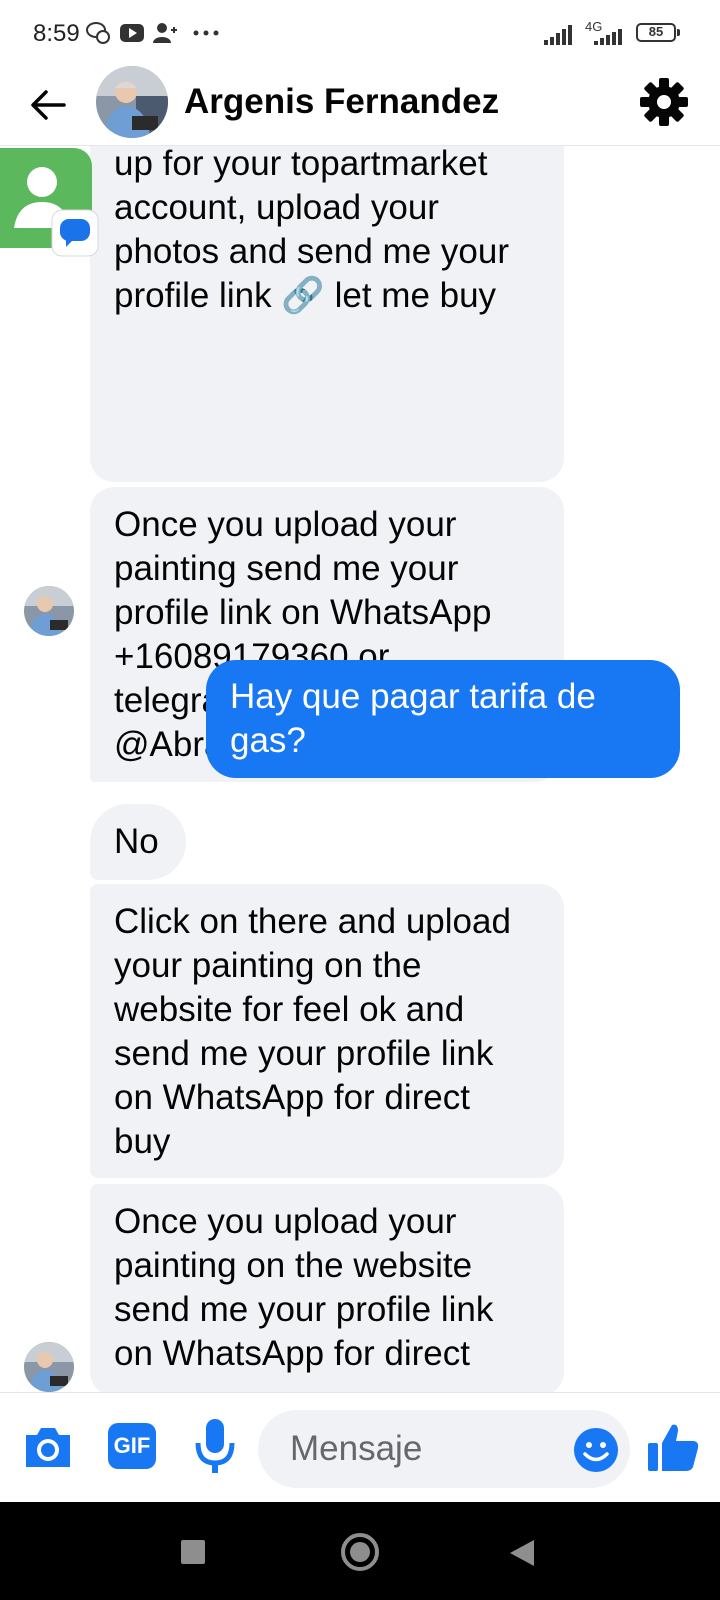 This screenshot has height=1600, width=720. Describe the element at coordinates (48, 1447) in the screenshot. I see `camera-icon` at that location.